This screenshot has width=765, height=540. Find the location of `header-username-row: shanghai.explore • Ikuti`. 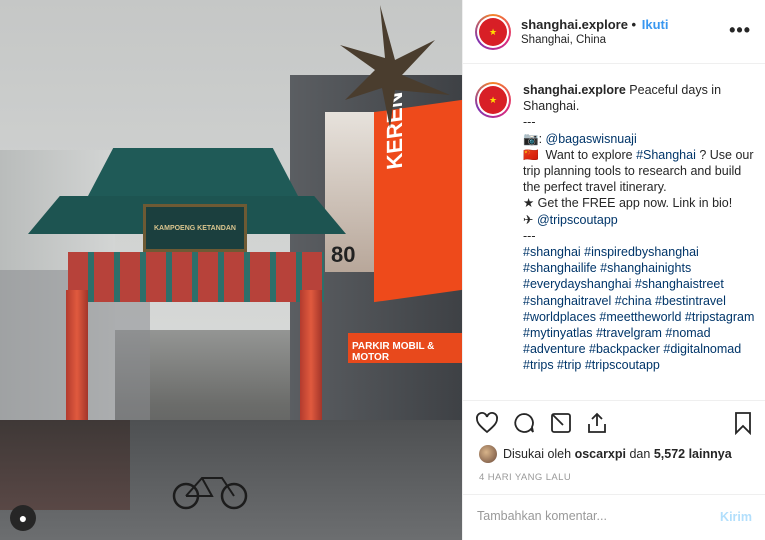

header-username-row: shanghai.explore • Ikuti is located at coordinates (594, 24).